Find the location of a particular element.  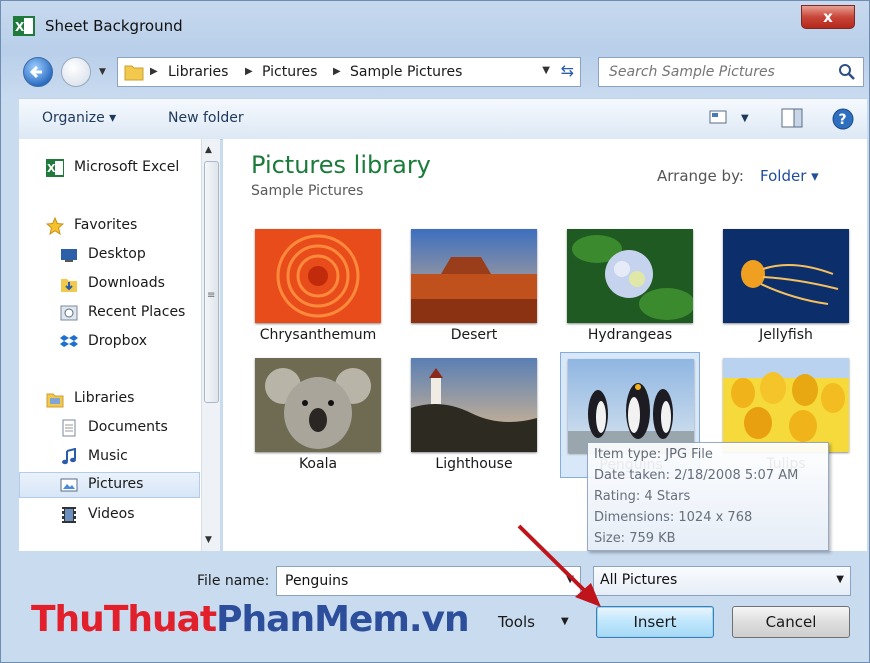

nav-favorites: Favorites is located at coordinates (109, 226).